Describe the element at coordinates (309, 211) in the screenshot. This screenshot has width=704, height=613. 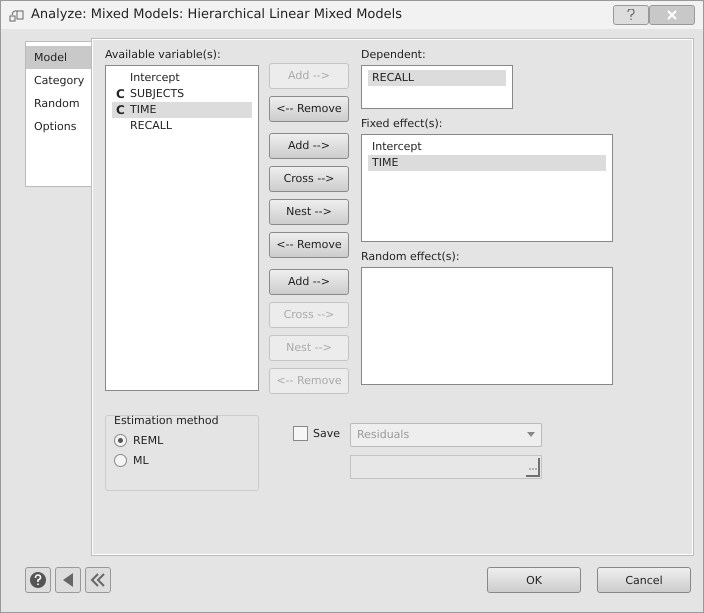
I see `move-button: Nest -->` at that location.